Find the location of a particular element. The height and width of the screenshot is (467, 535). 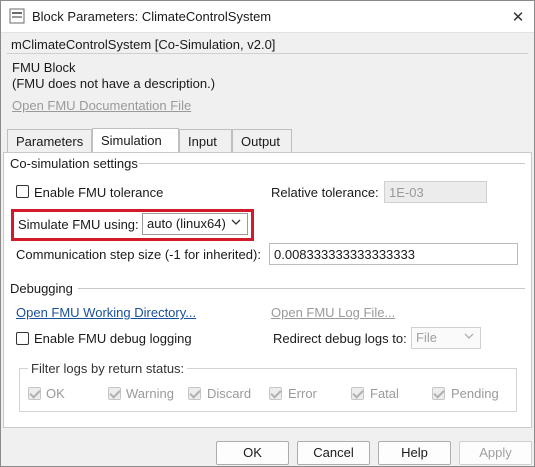

enable-debug-logging-checkbox is located at coordinates (22, 338).